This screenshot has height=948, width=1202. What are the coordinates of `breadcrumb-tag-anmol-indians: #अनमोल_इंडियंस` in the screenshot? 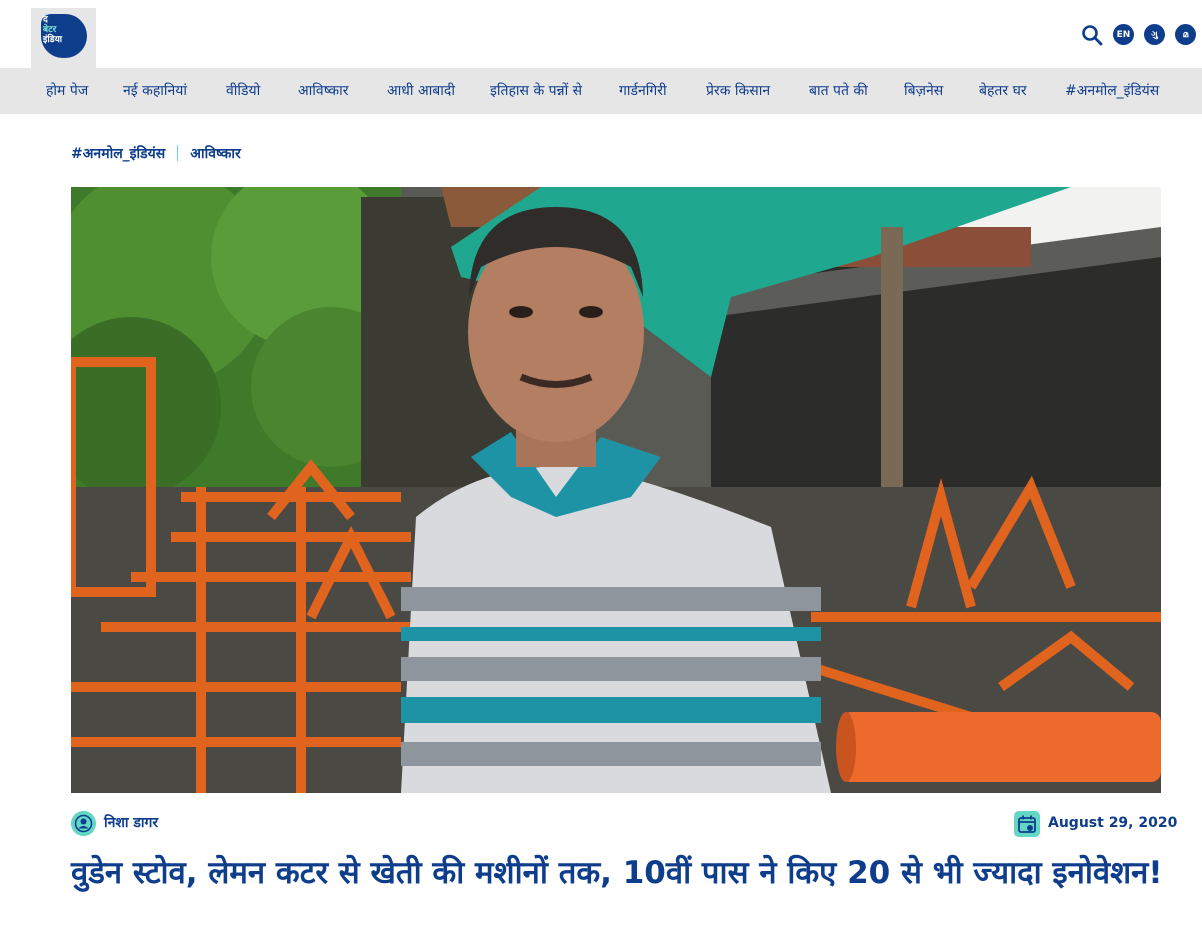 It's located at (118, 153).